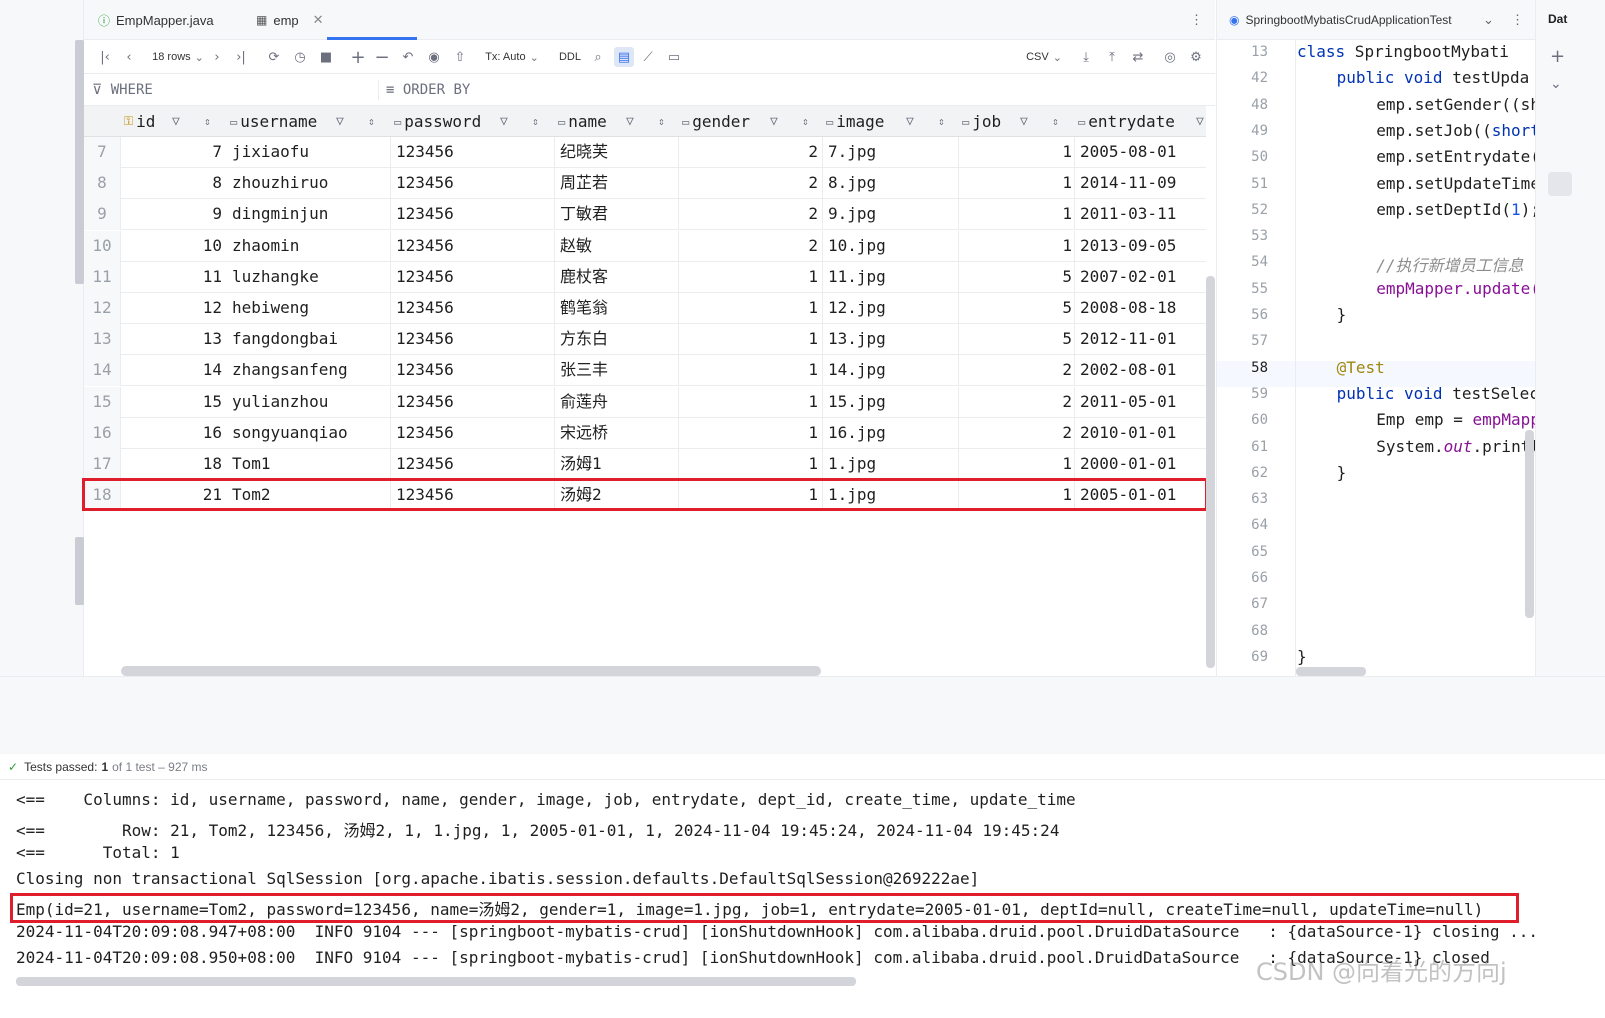 Image resolution: width=1605 pixels, height=1018 pixels. Describe the element at coordinates (172, 152) in the screenshot. I see `cell-id: 7` at that location.